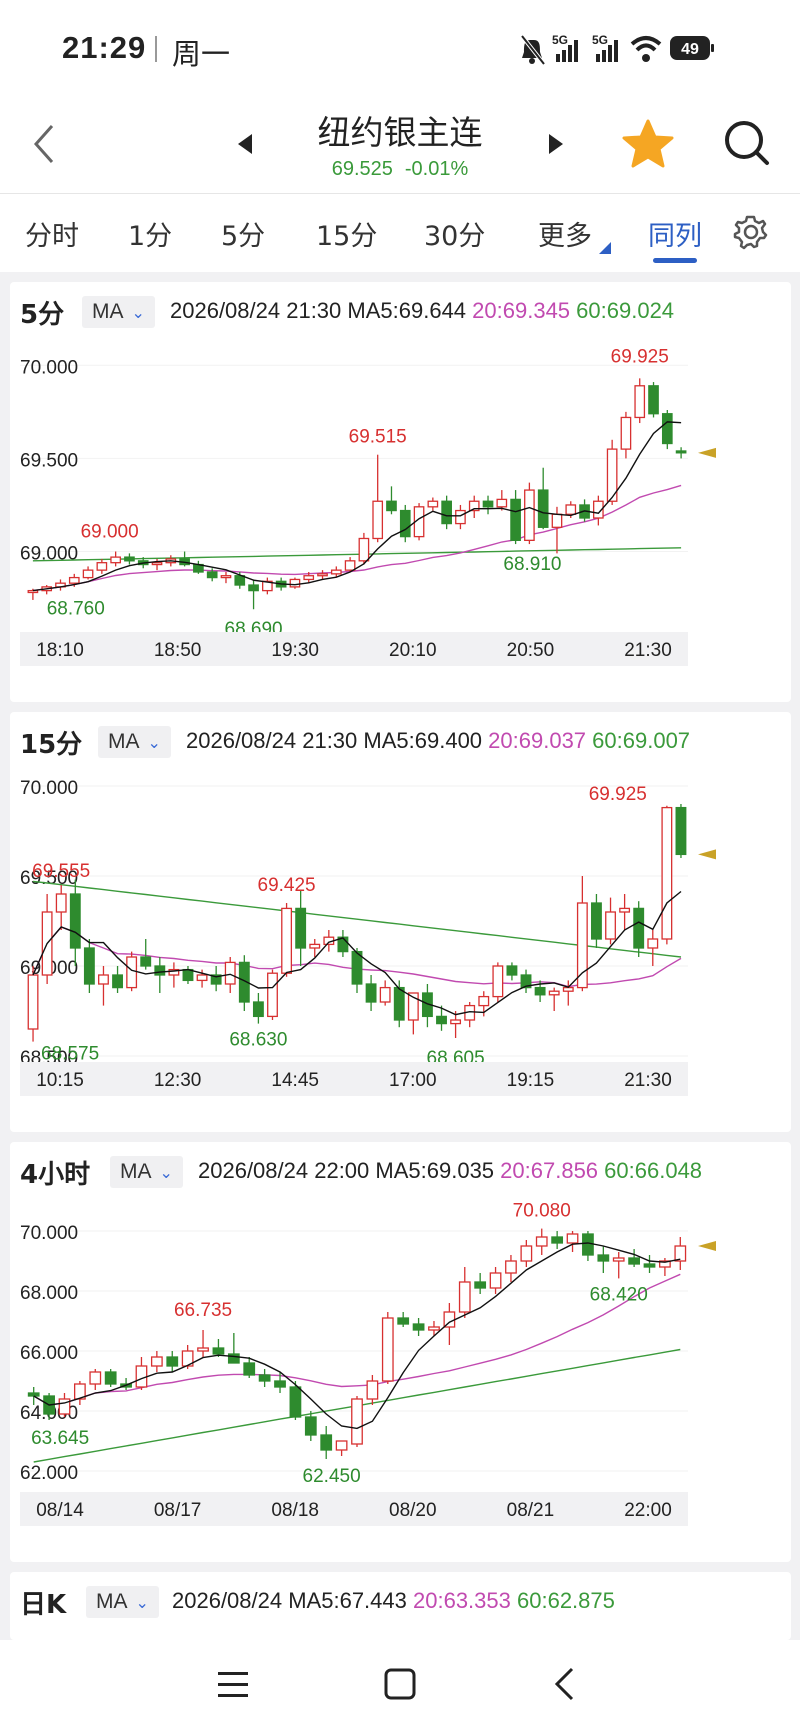 This screenshot has height=1733, width=800. What do you see at coordinates (104, 47) in the screenshot?
I see `status-time: 21:29` at bounding box center [104, 47].